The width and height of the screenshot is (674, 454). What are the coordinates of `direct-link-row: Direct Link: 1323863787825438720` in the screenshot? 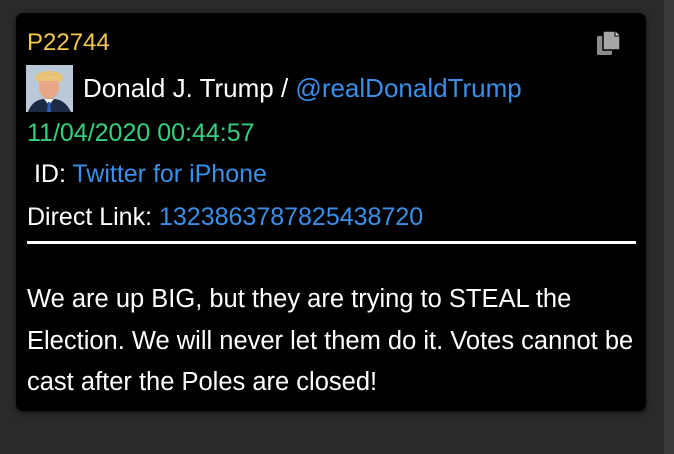 It's located at (225, 217).